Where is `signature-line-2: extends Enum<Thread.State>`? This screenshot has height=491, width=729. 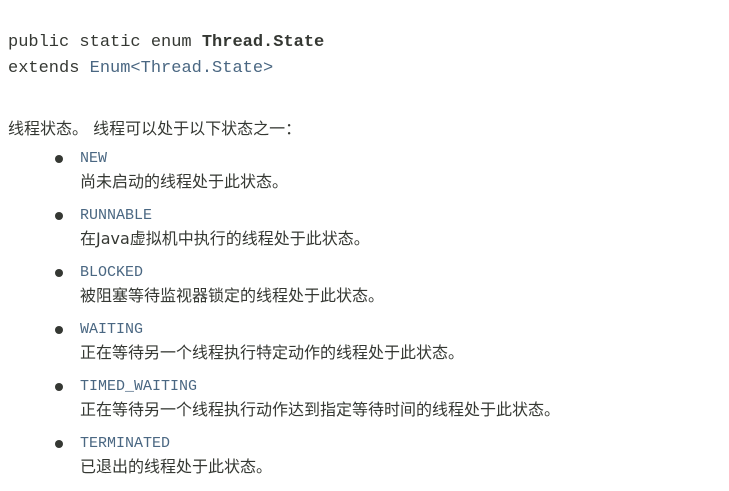 signature-line-2: extends Enum<Thread.State> is located at coordinates (166, 69).